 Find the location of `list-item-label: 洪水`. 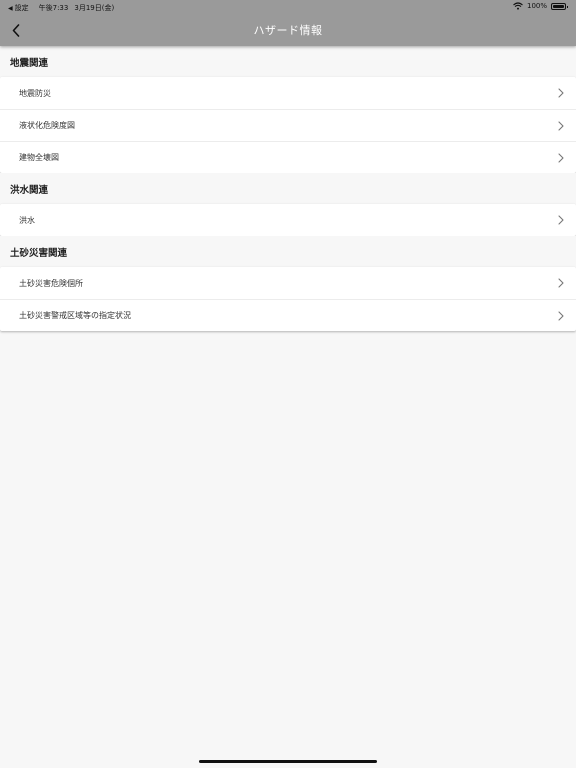

list-item-label: 洪水 is located at coordinates (27, 220).